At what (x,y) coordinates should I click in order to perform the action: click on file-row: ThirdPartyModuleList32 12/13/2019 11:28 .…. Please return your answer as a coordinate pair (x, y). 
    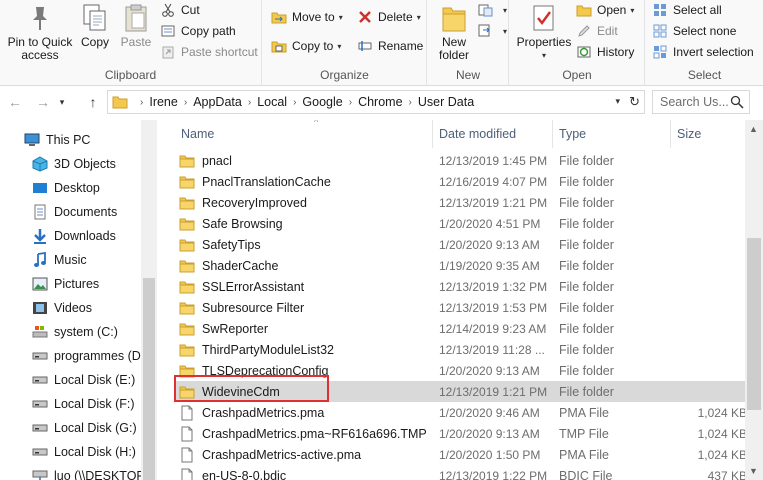
    Looking at the image, I should click on (460, 349).